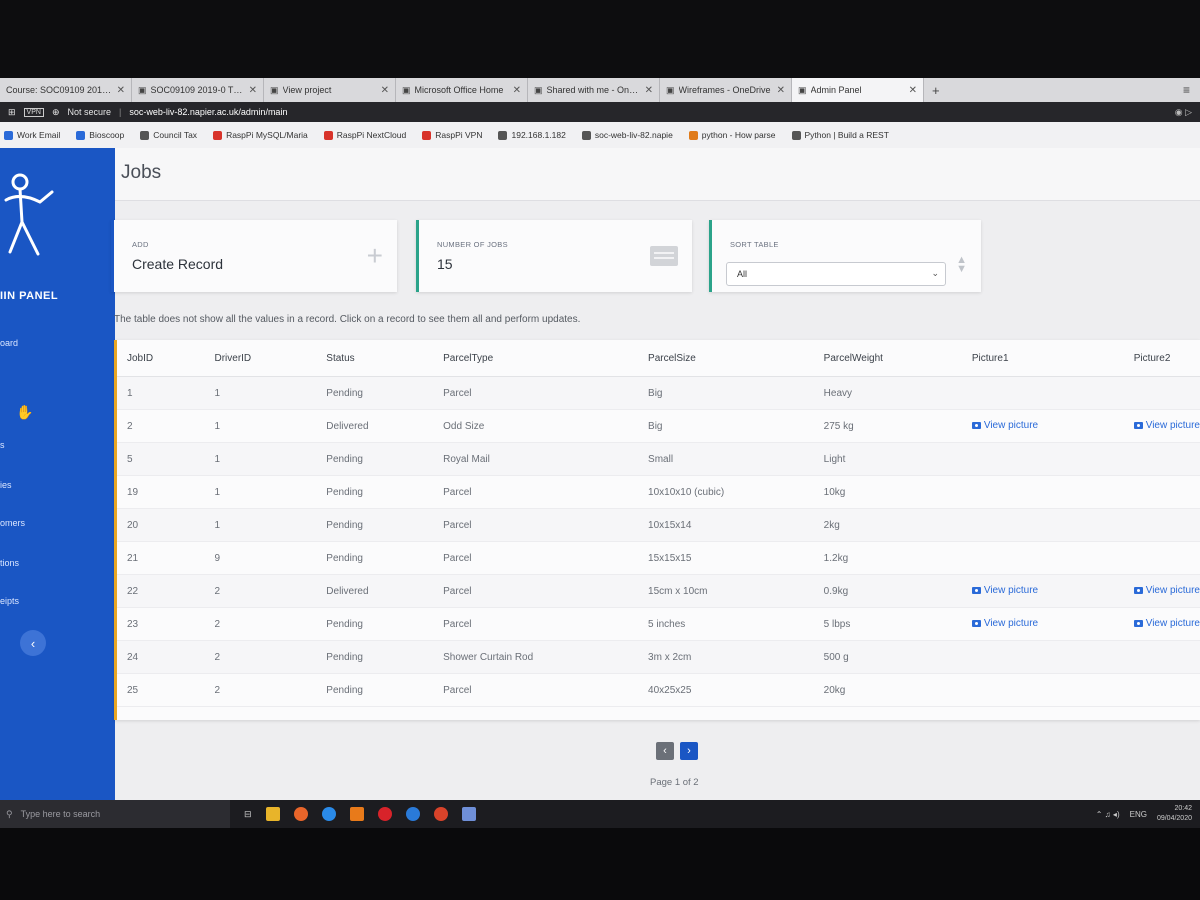 The width and height of the screenshot is (1200, 900). Describe the element at coordinates (55, 111) in the screenshot. I see `globe-icon: ⊕` at that location.